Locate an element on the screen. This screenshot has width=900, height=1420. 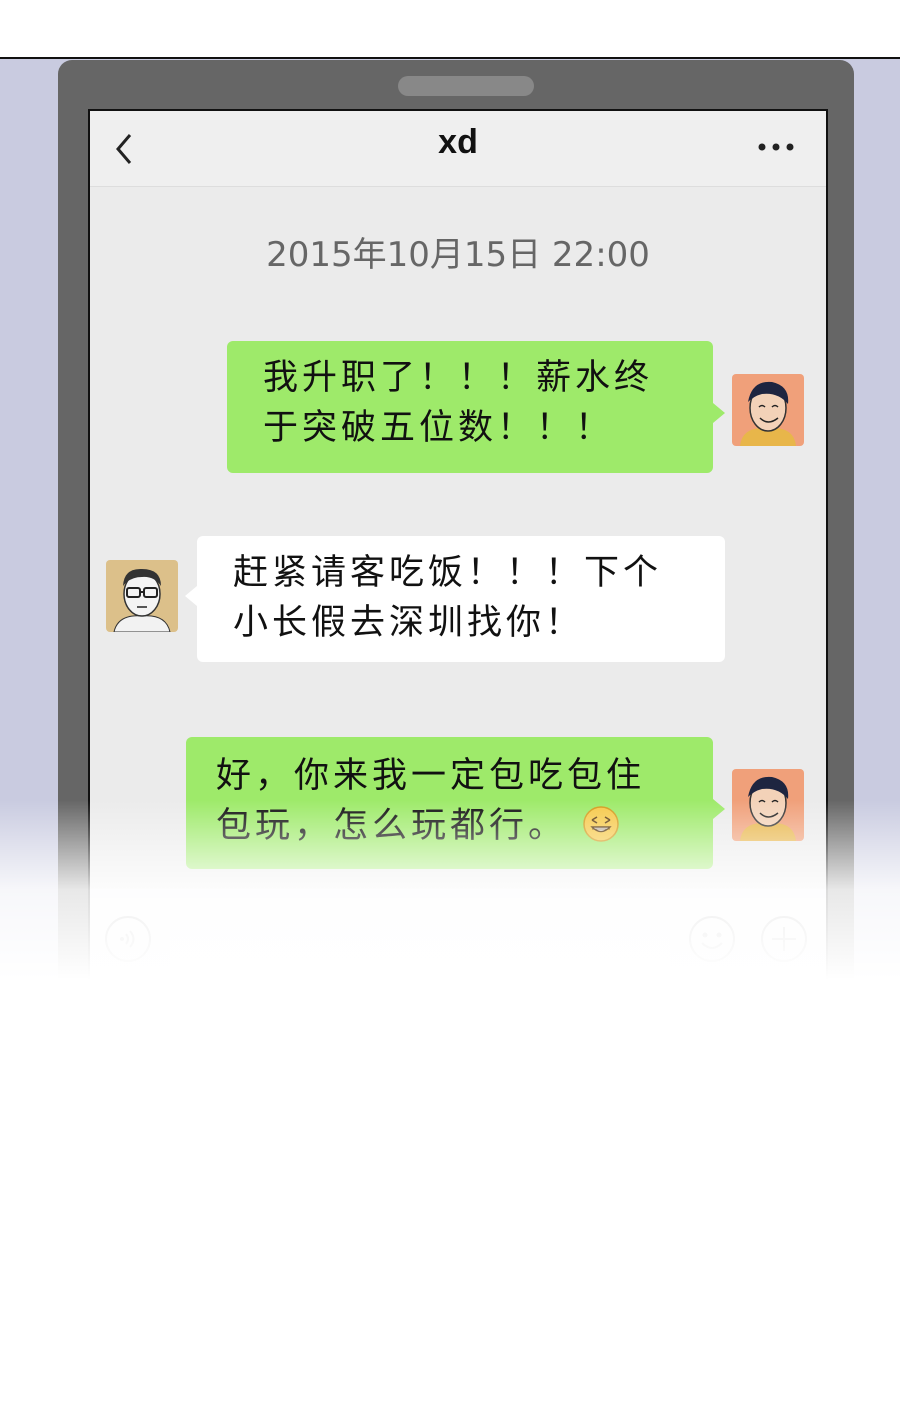
chat-timestamp: 2015年10月15日 22:00 is located at coordinates (458, 255).